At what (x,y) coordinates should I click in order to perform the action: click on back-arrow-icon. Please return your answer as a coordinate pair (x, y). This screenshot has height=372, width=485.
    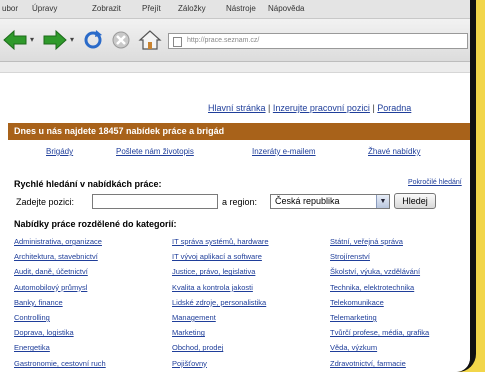
    Looking at the image, I should click on (15, 40).